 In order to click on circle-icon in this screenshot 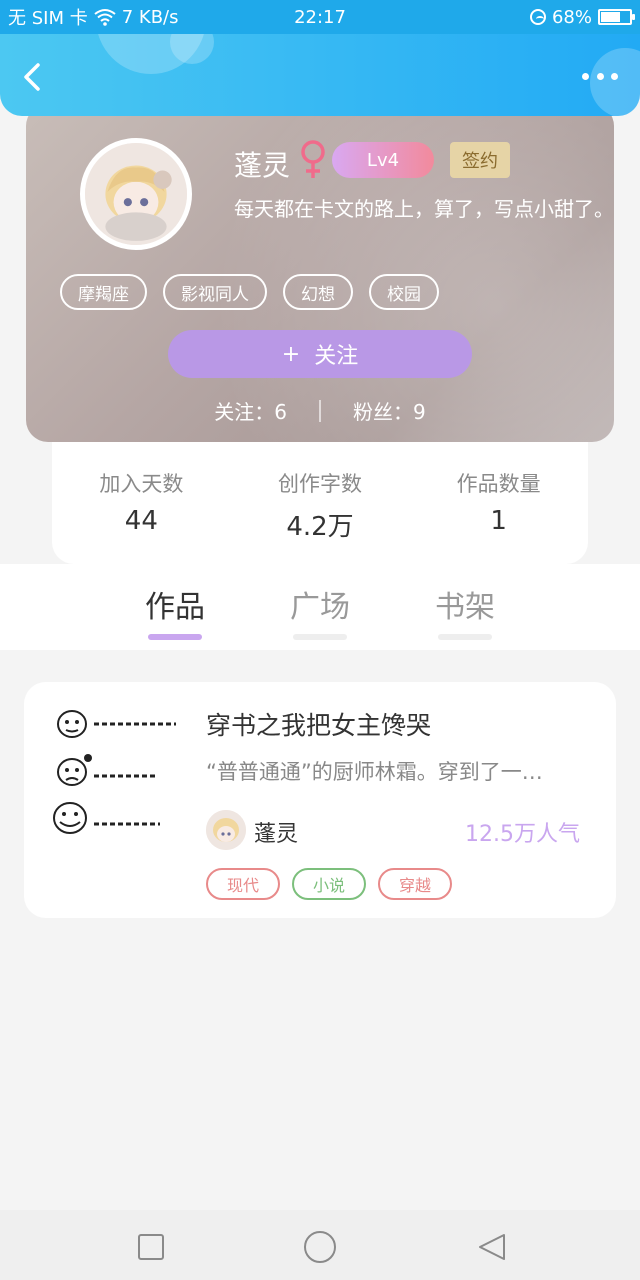, I will do `click(320, 1247)`.